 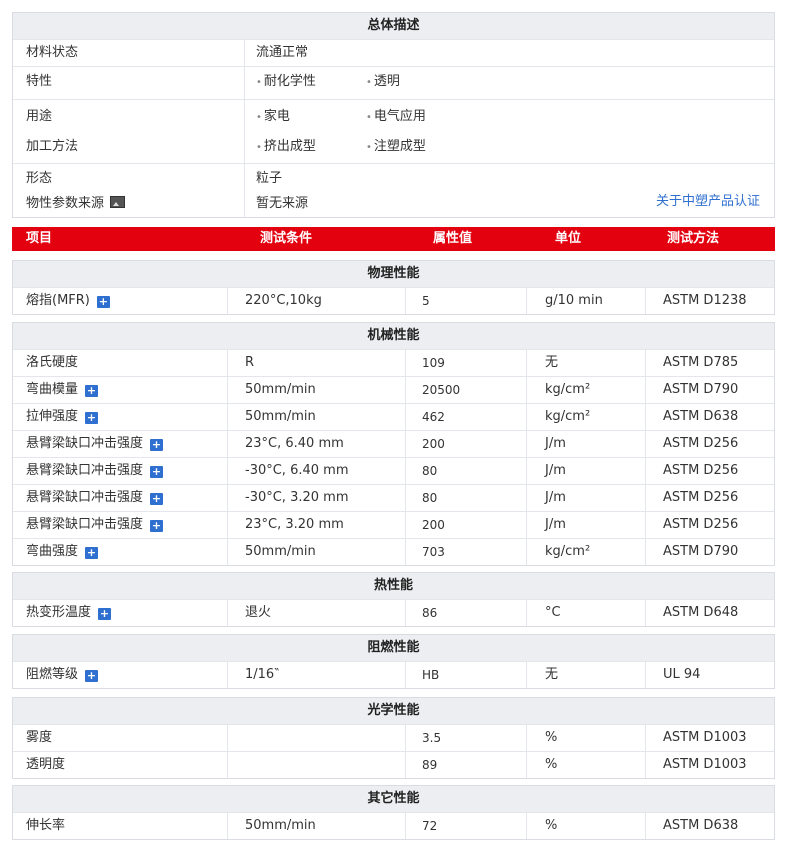 I want to click on section-title: 其它性能, so click(x=393, y=799).